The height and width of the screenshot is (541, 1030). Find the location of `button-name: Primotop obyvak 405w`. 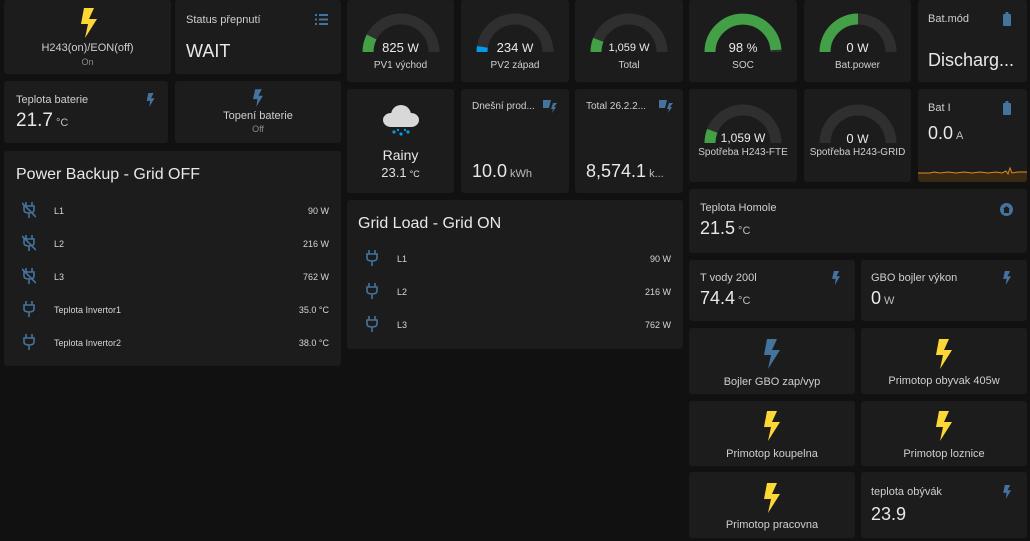

button-name: Primotop obyvak 405w is located at coordinates (944, 381).